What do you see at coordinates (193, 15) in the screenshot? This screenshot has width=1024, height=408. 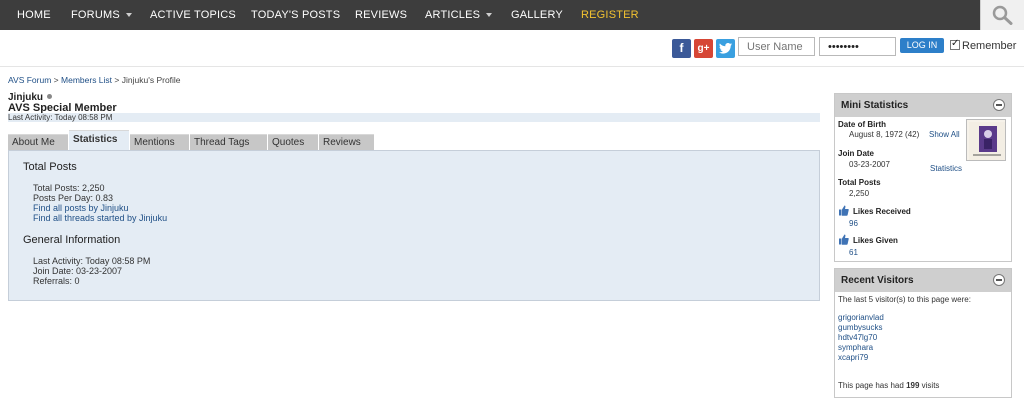 I see `nav-active-topics: ACTIVE TOPICS` at bounding box center [193, 15].